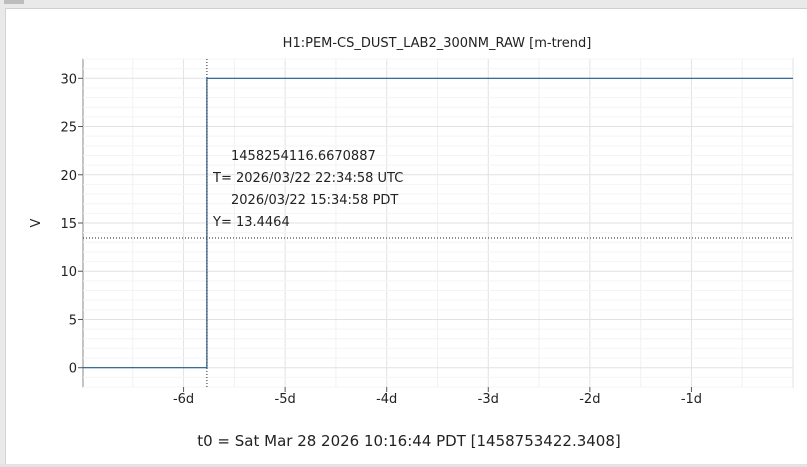 The height and width of the screenshot is (467, 807). Describe the element at coordinates (437, 43) in the screenshot. I see `chart-title: H1:PEM-CS_DUST_LAB2_300NM_RAW [m-trend]` at that location.